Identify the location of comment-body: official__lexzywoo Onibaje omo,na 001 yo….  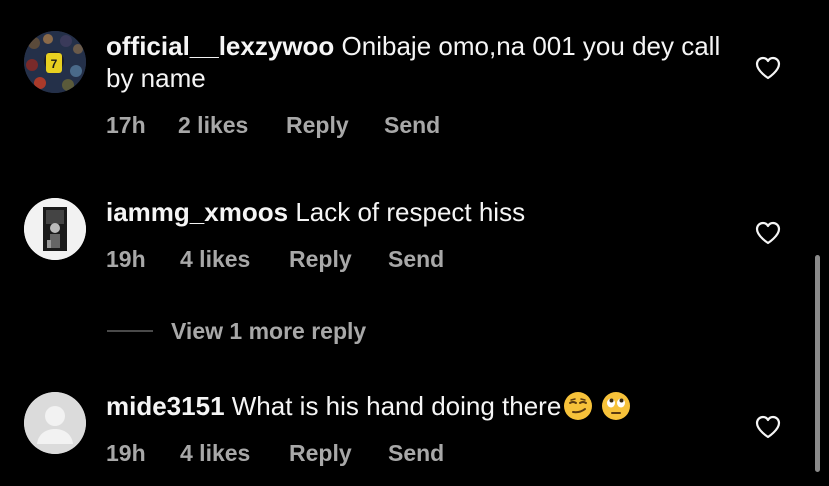
(416, 62).